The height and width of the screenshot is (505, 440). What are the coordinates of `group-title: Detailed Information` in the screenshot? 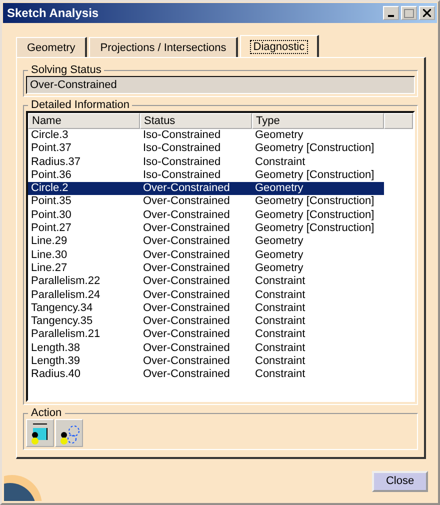 It's located at (80, 105).